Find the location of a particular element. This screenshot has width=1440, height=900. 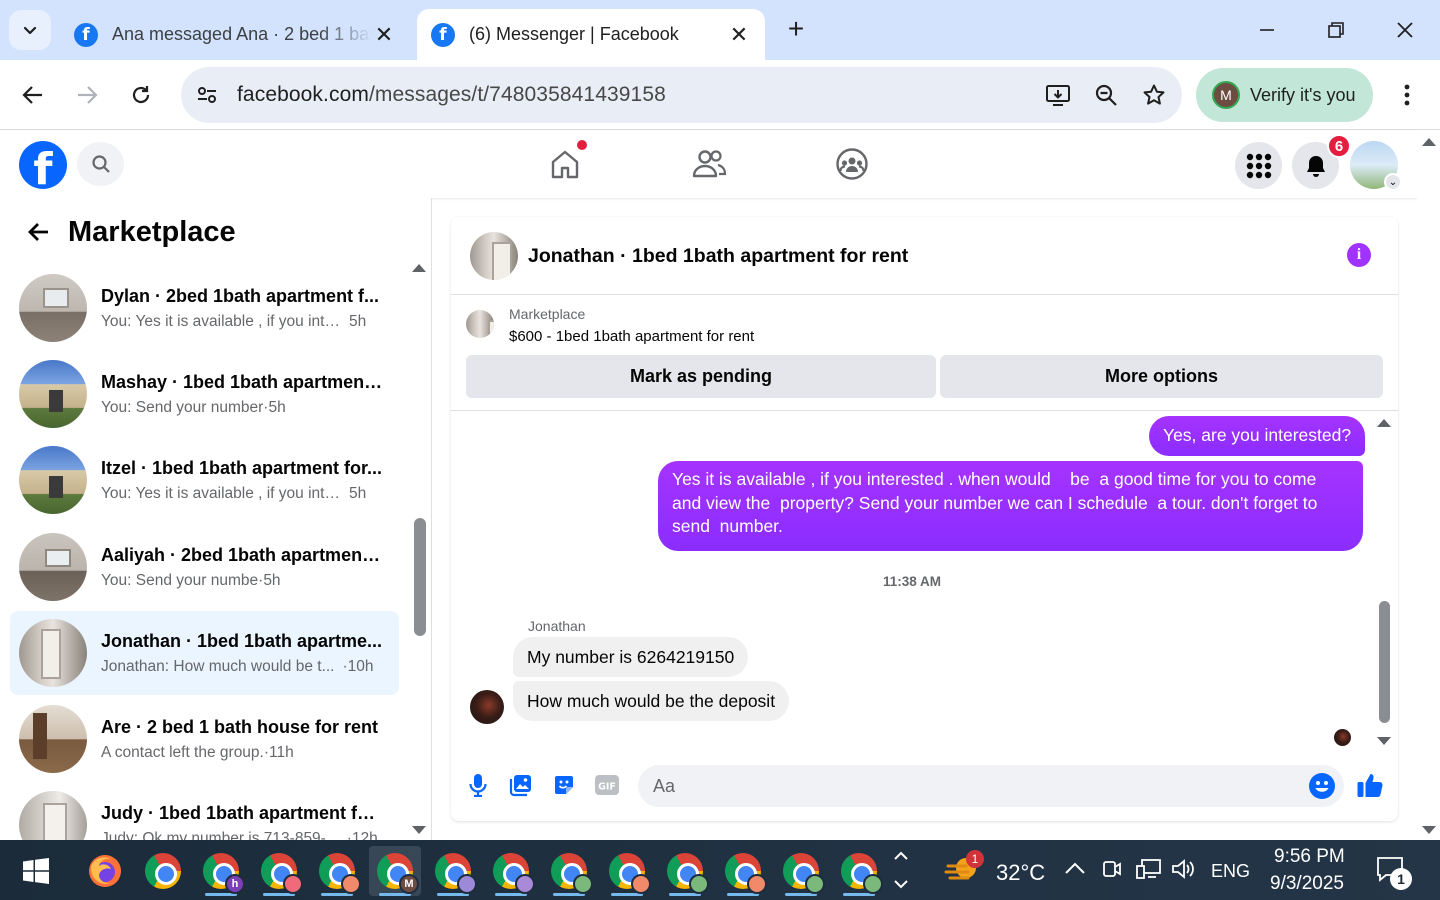

friends-icon is located at coordinates (709, 164).